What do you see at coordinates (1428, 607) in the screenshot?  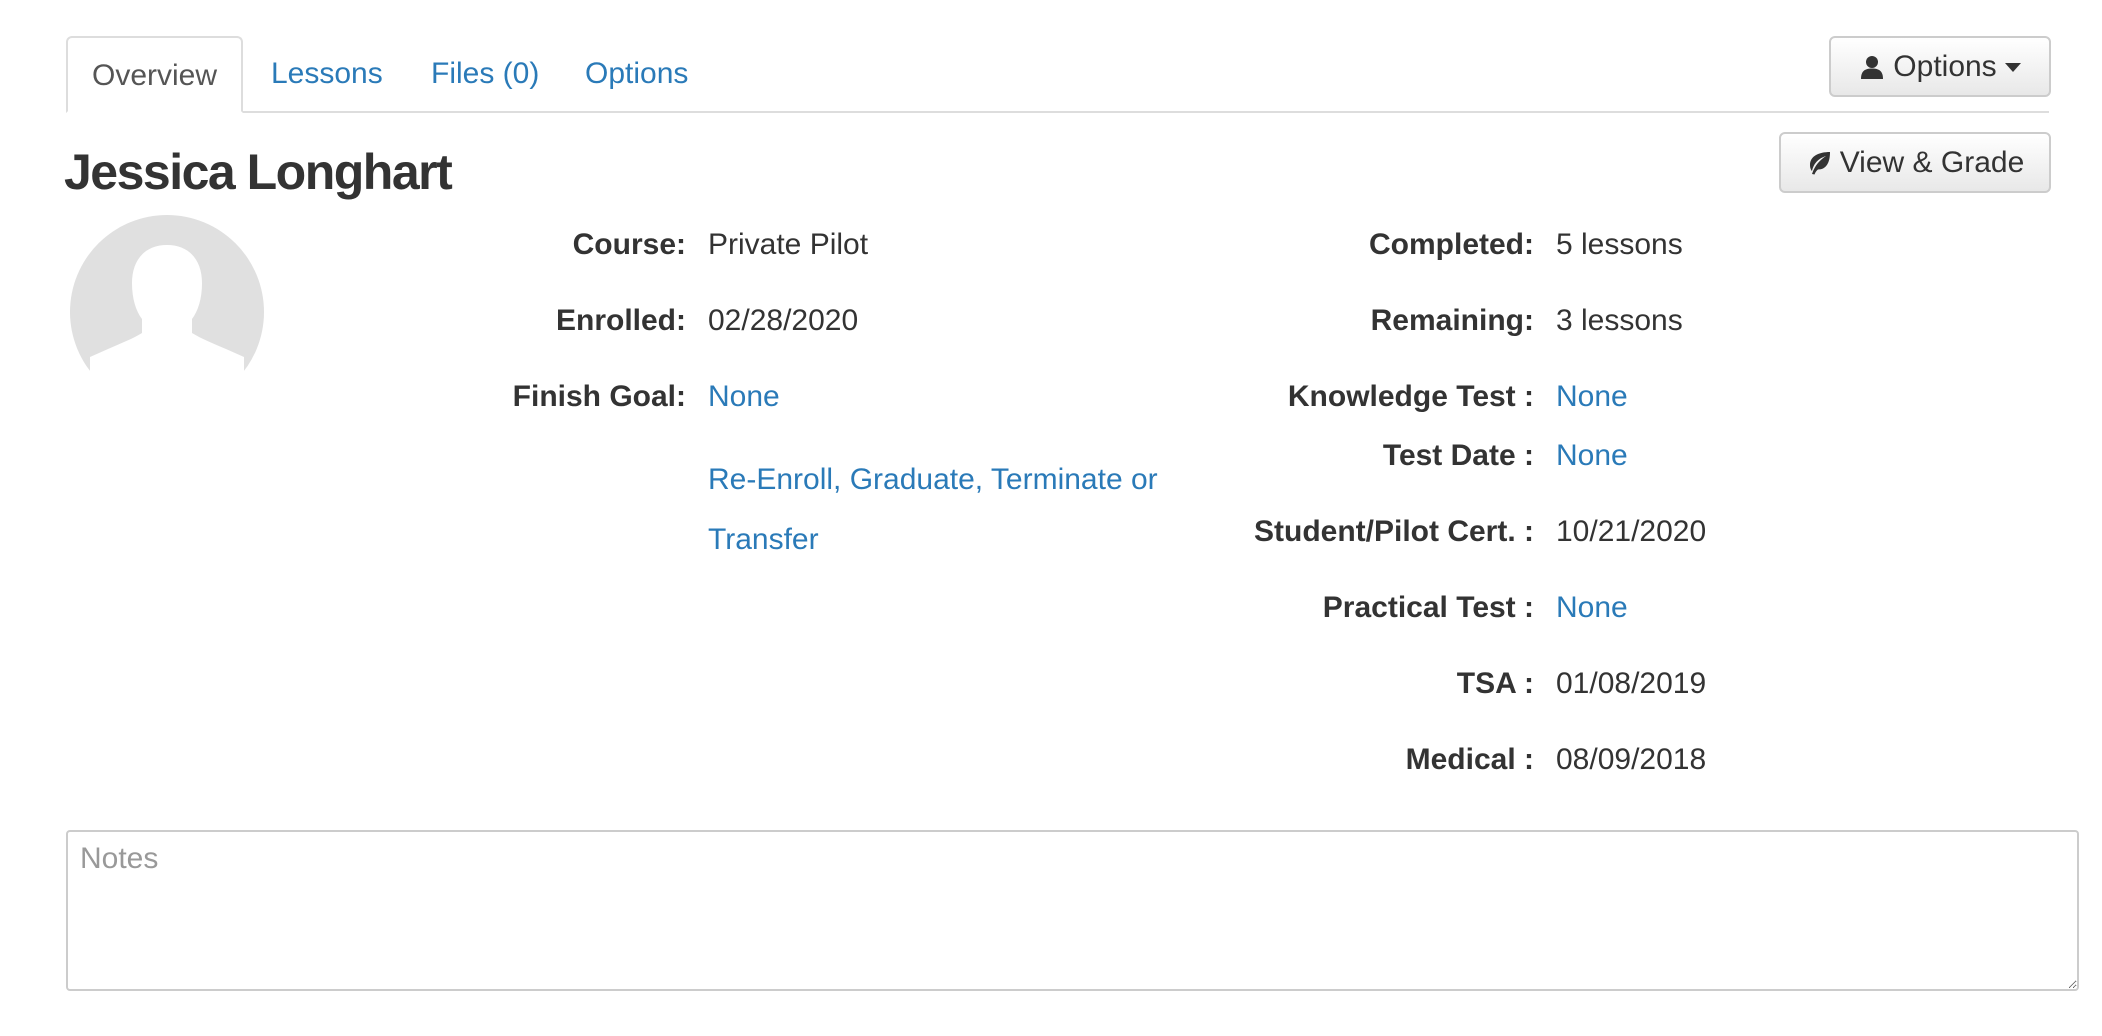 I see `practical-test-label: Practical Test :` at bounding box center [1428, 607].